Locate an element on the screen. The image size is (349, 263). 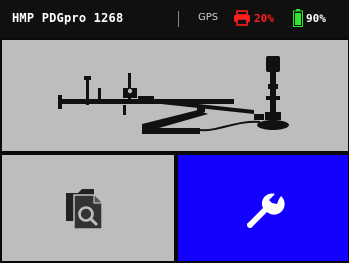
printer-paper-level: 20% is located at coordinates (264, 18).